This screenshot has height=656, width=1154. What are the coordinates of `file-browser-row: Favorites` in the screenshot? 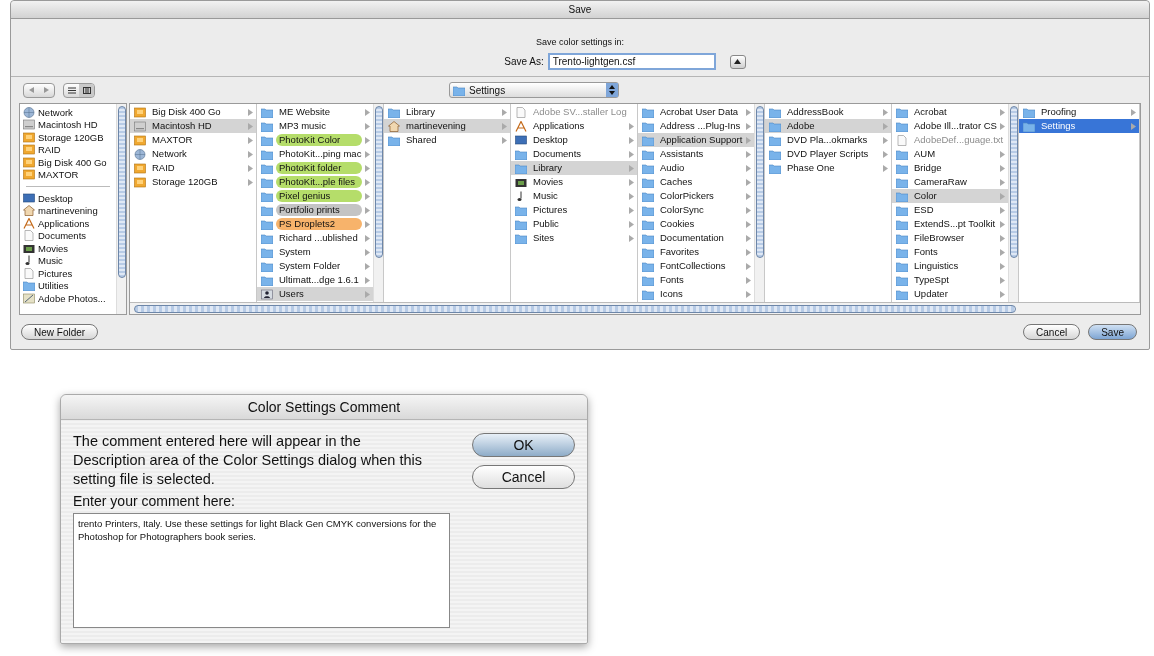 It's located at (696, 252).